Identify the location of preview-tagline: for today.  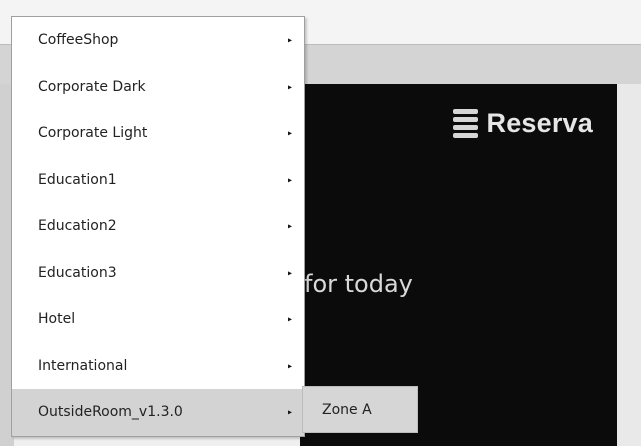
(358, 284).